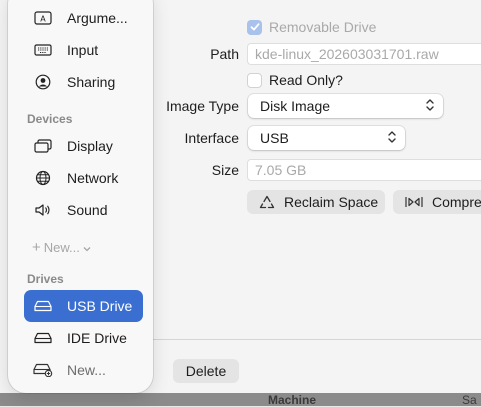 The image size is (481, 407). Describe the element at coordinates (43, 146) in the screenshot. I see `display-icon` at that location.